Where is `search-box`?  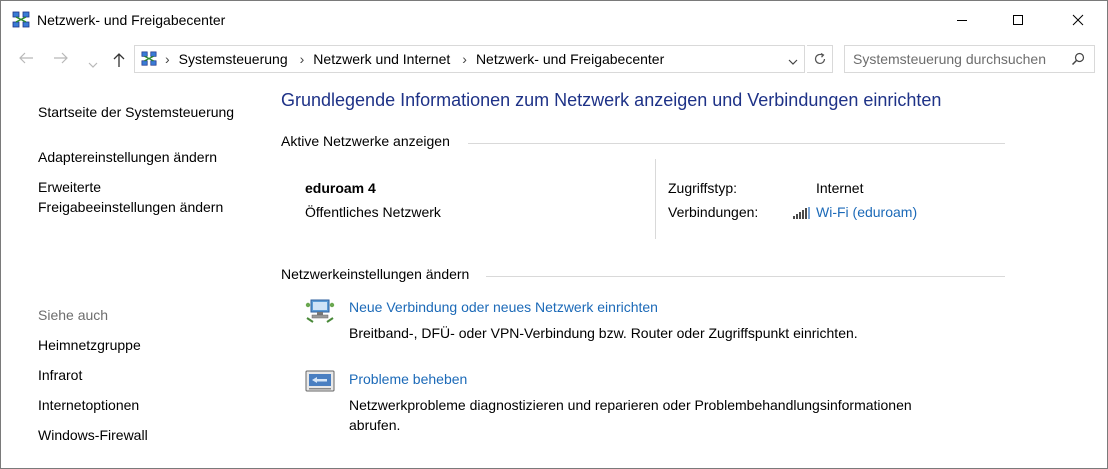 search-box is located at coordinates (969, 59).